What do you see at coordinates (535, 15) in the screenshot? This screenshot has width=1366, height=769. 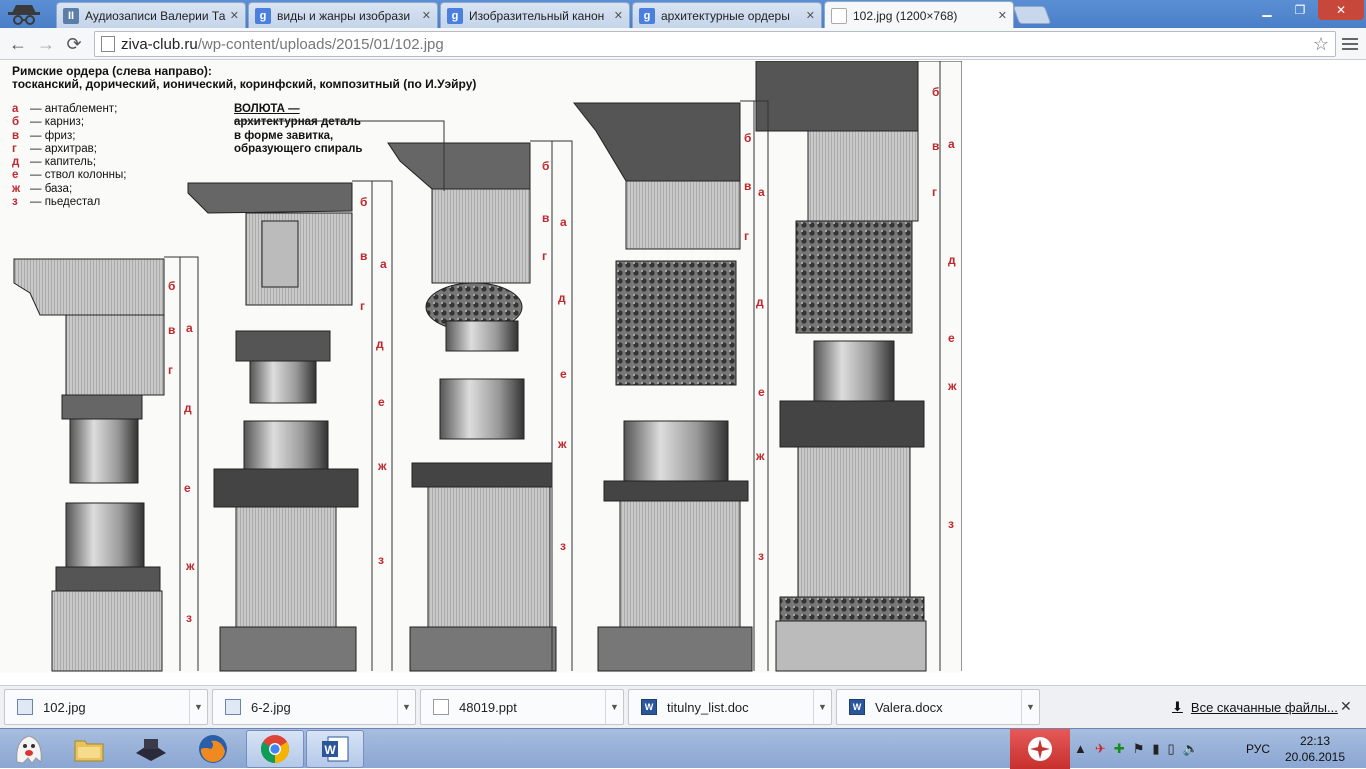 I see `tab-canon: g Изобразительный канон ✕` at bounding box center [535, 15].